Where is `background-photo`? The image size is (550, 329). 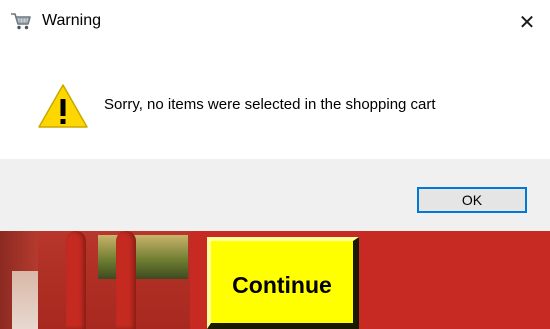
background-photo is located at coordinates (95, 280).